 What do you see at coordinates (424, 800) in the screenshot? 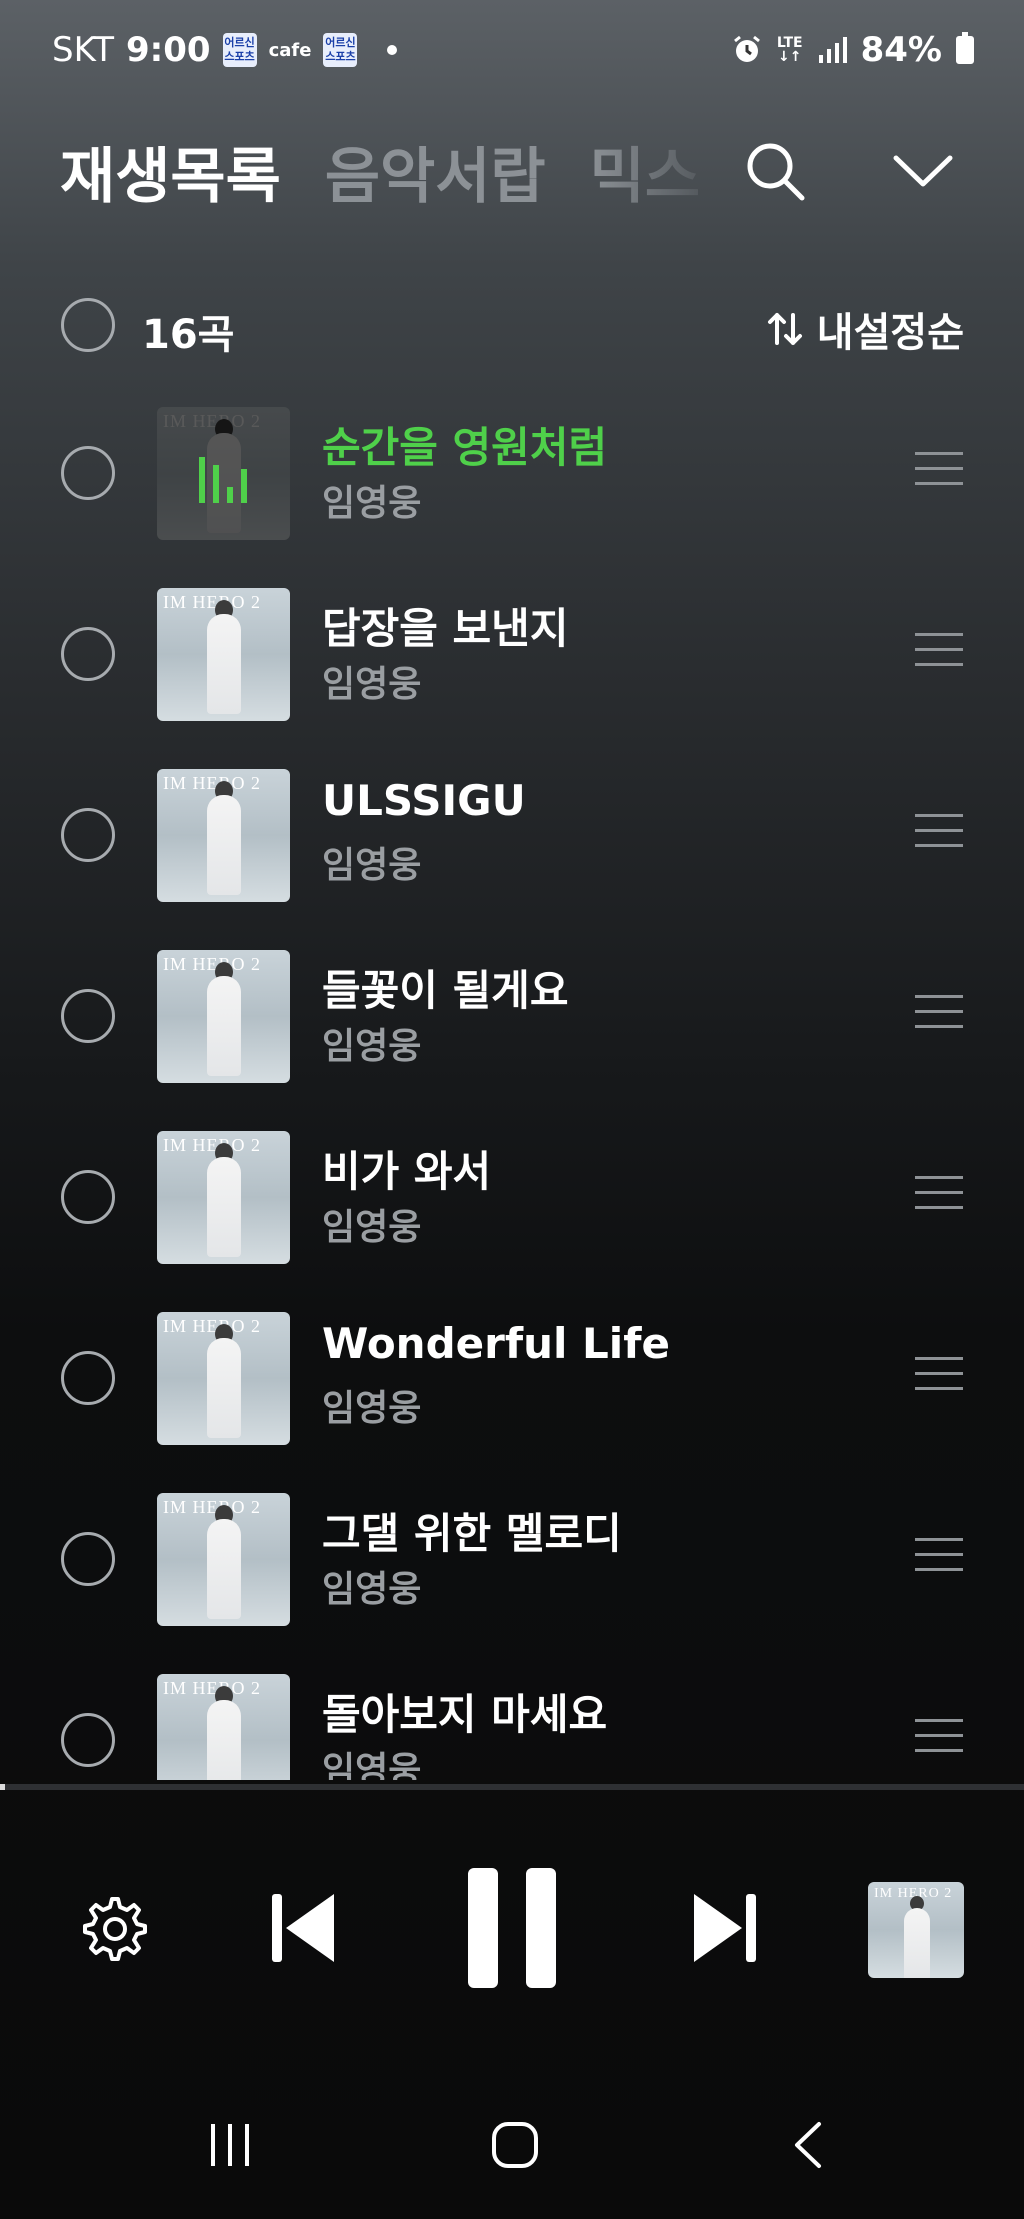
I see `song-title: ULSSIGU` at bounding box center [424, 800].